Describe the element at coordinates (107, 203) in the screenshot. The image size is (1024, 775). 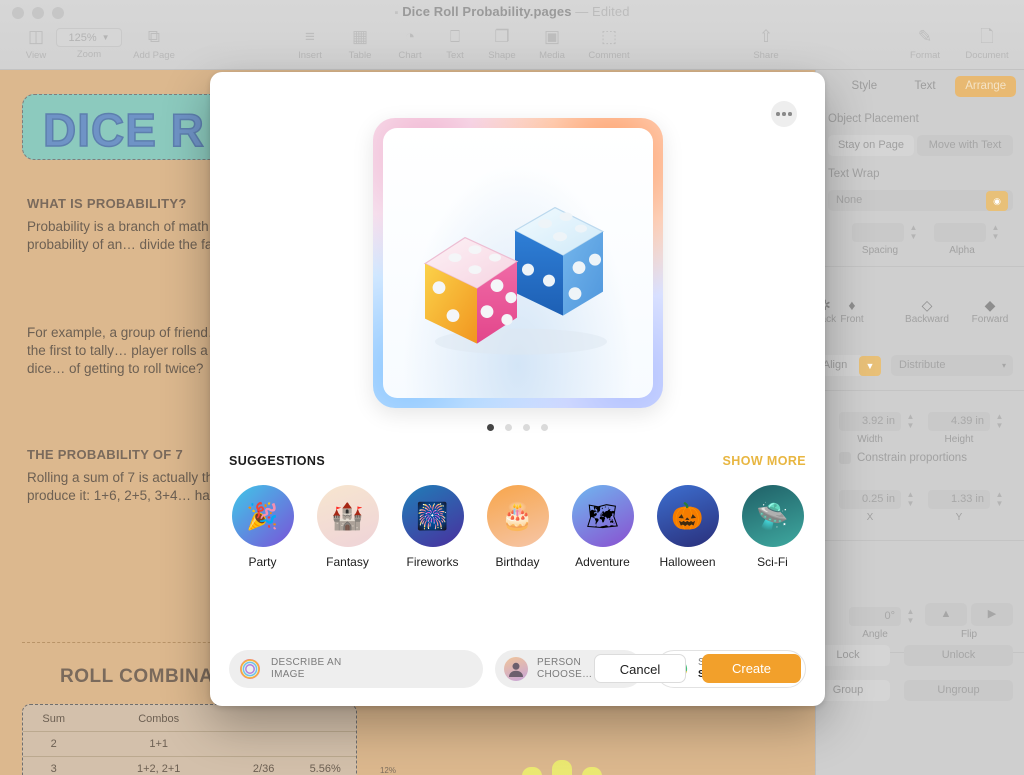
I see `heading-what-is-probability: WHAT IS PROBABILITY?` at that location.